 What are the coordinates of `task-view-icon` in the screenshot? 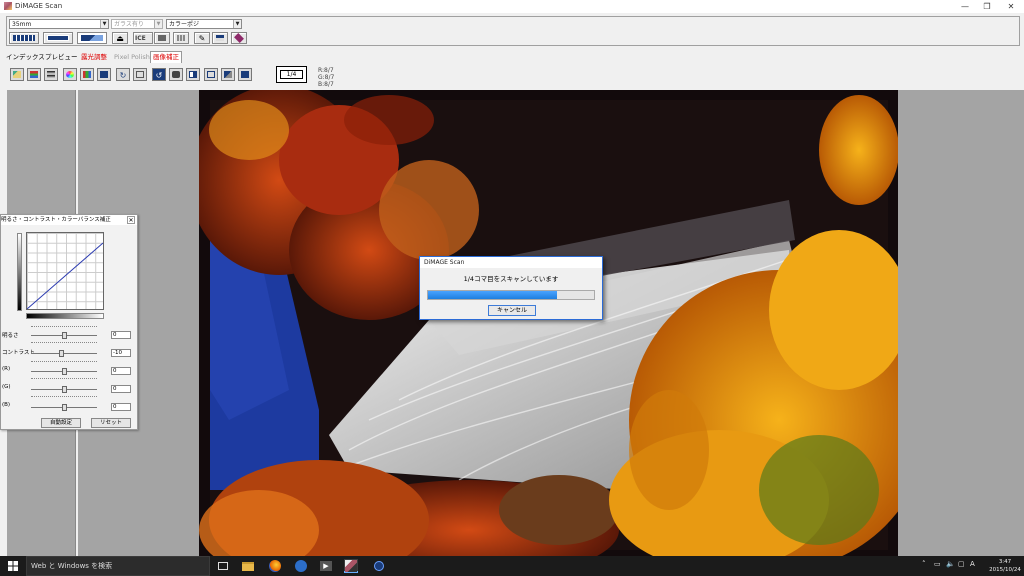 It's located at (223, 566).